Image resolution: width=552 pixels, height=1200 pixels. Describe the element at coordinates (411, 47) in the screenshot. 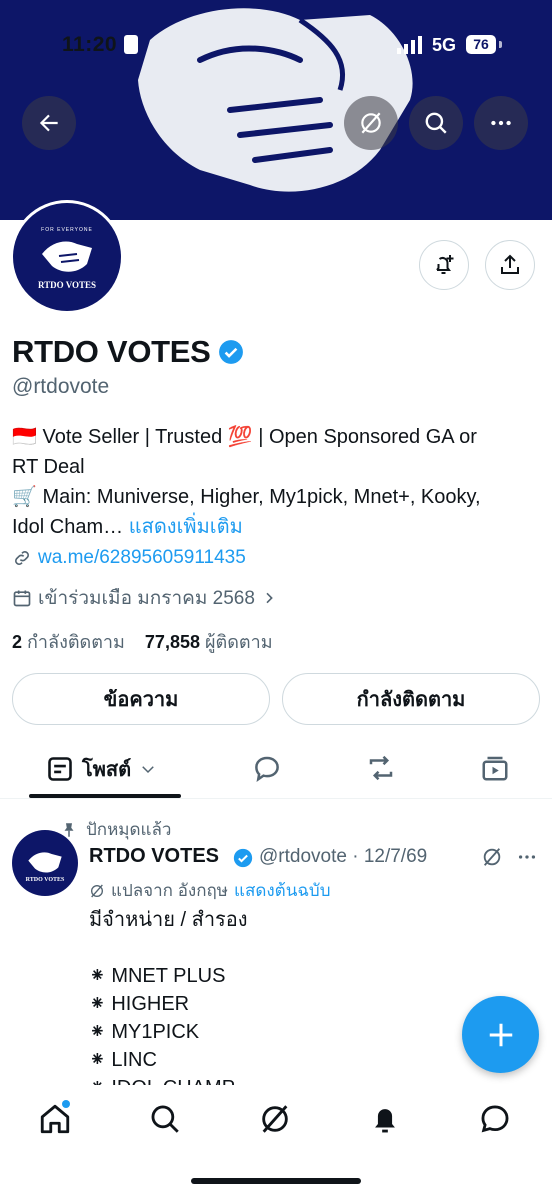

I see `signal-icon` at that location.